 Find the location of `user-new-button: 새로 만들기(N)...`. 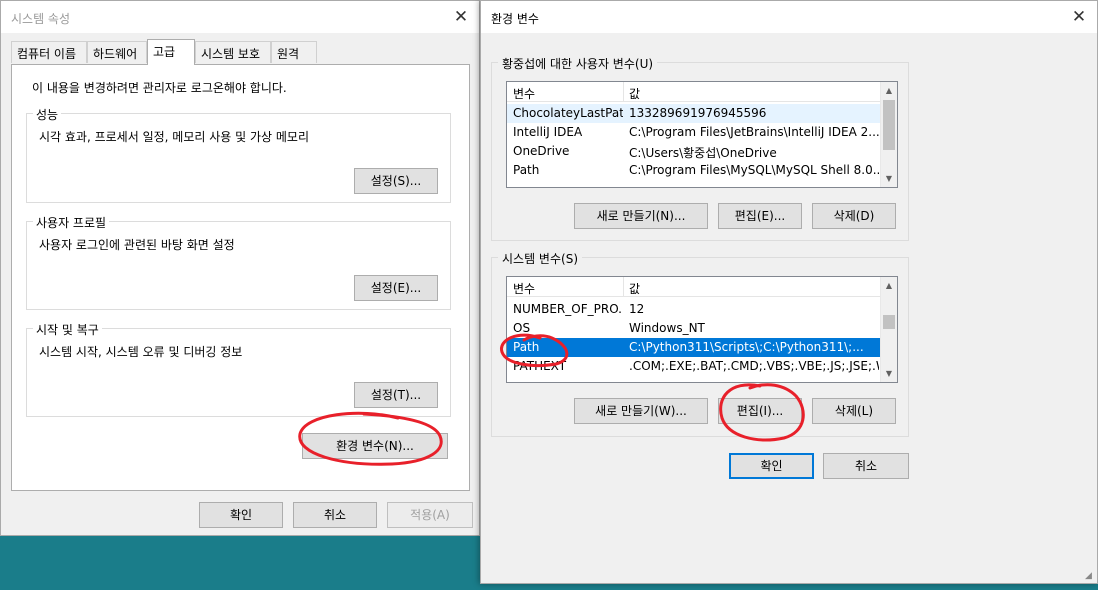

user-new-button: 새로 만들기(N)... is located at coordinates (641, 216).